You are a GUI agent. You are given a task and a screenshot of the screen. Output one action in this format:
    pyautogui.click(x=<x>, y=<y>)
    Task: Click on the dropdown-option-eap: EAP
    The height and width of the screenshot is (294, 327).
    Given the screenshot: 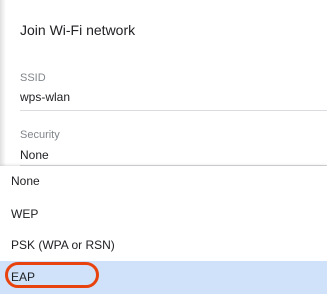 What is the action you would take?
    pyautogui.click(x=163, y=277)
    